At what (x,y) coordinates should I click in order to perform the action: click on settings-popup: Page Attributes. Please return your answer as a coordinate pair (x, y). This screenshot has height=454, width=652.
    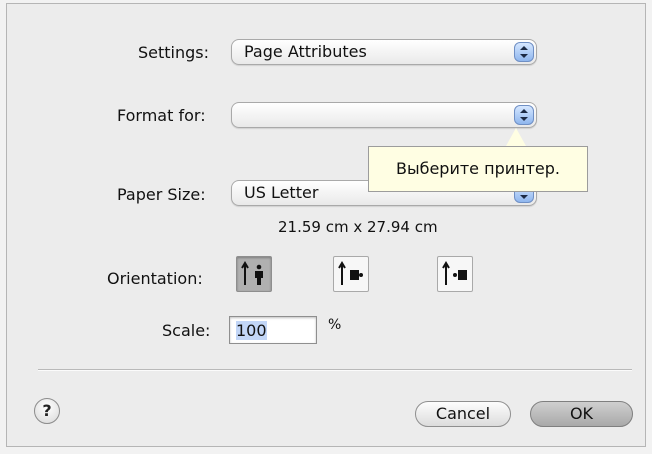
    Looking at the image, I should click on (384, 52).